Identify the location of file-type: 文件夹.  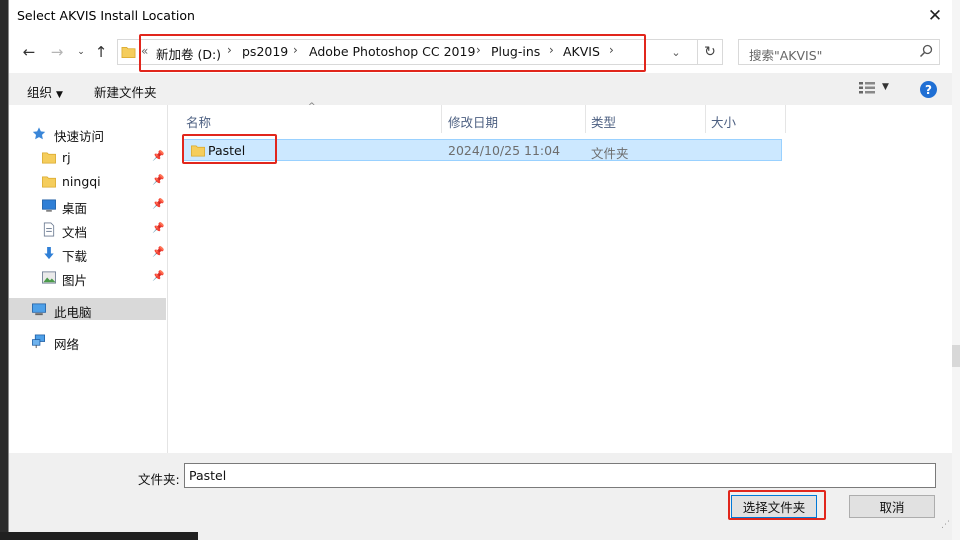
(610, 153).